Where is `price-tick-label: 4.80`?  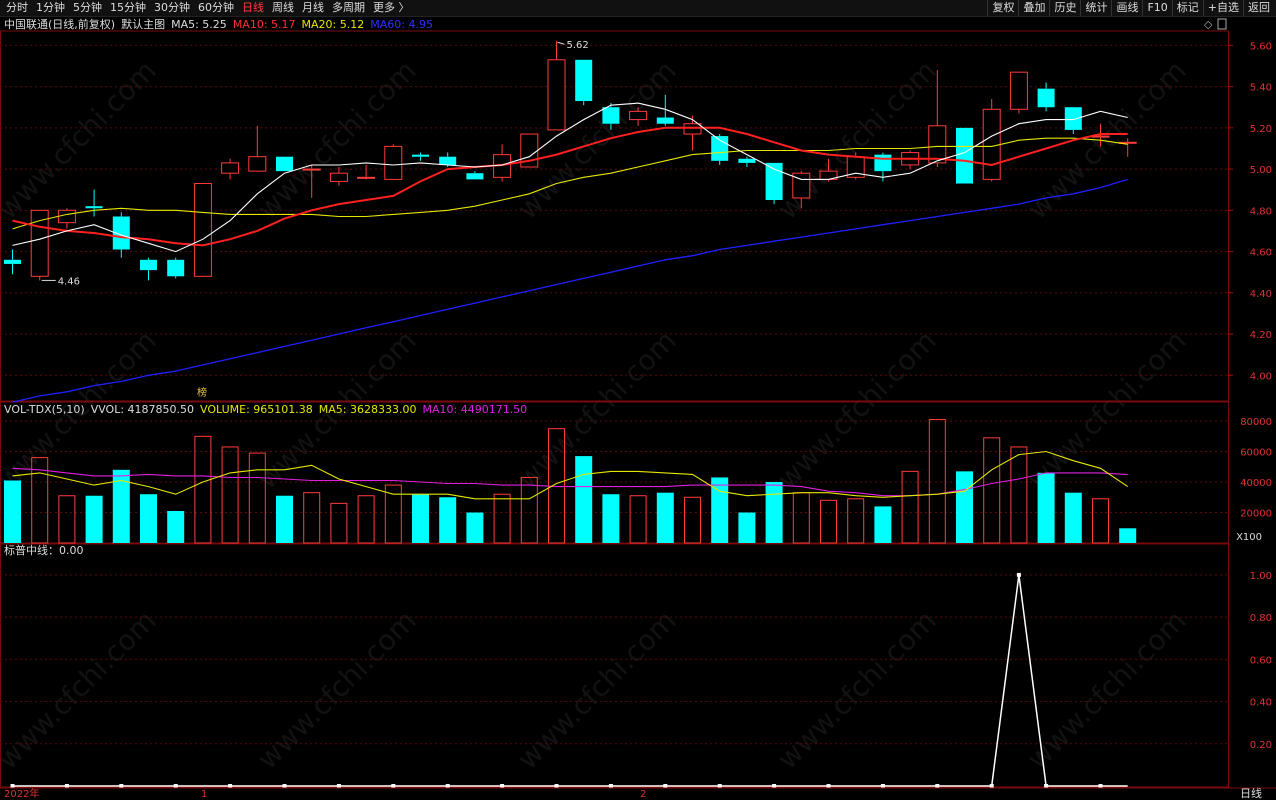
price-tick-label: 4.80 is located at coordinates (1261, 211).